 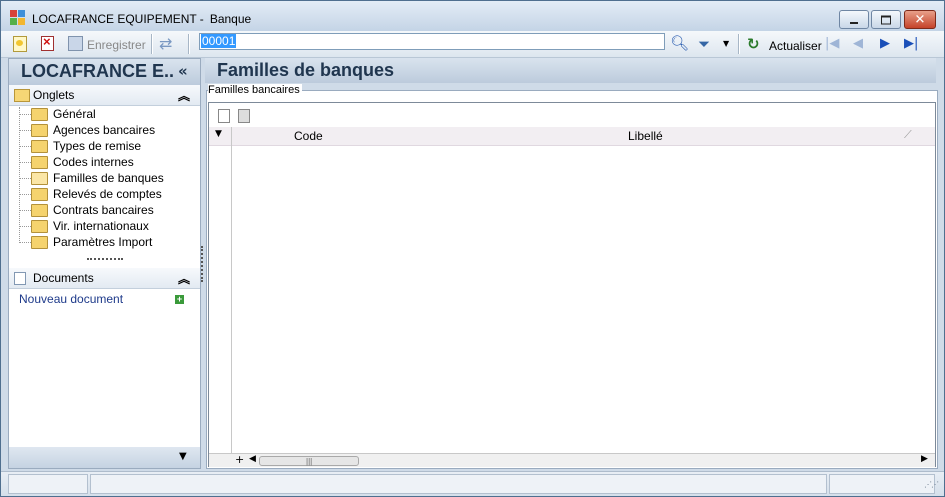 What do you see at coordinates (795, 46) in the screenshot?
I see `refresh-button: Actualiser` at bounding box center [795, 46].